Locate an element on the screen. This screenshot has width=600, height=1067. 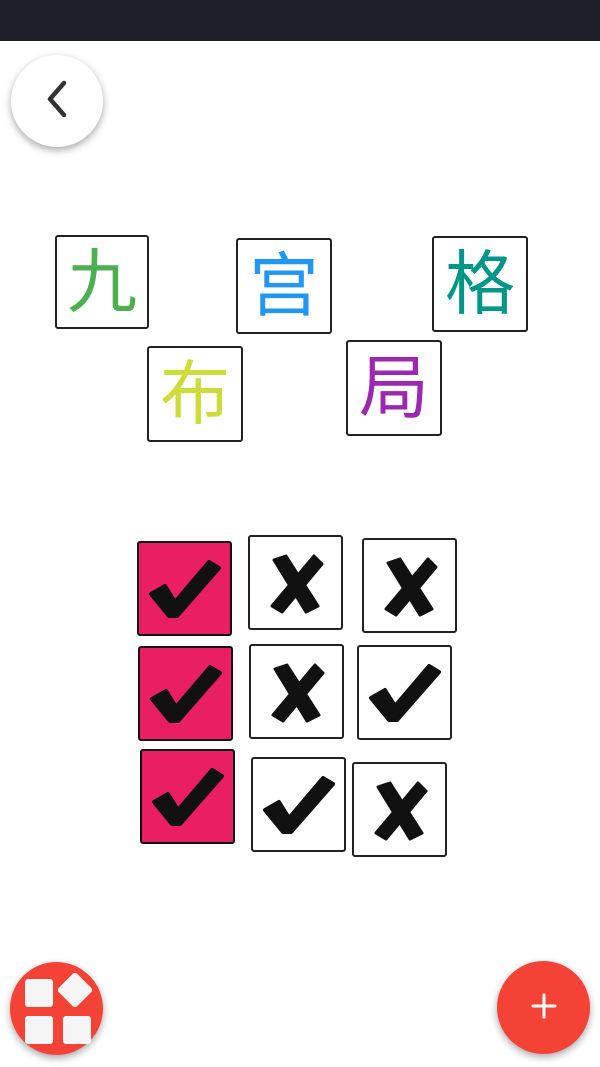
title-char-5: 局 is located at coordinates (394, 388).